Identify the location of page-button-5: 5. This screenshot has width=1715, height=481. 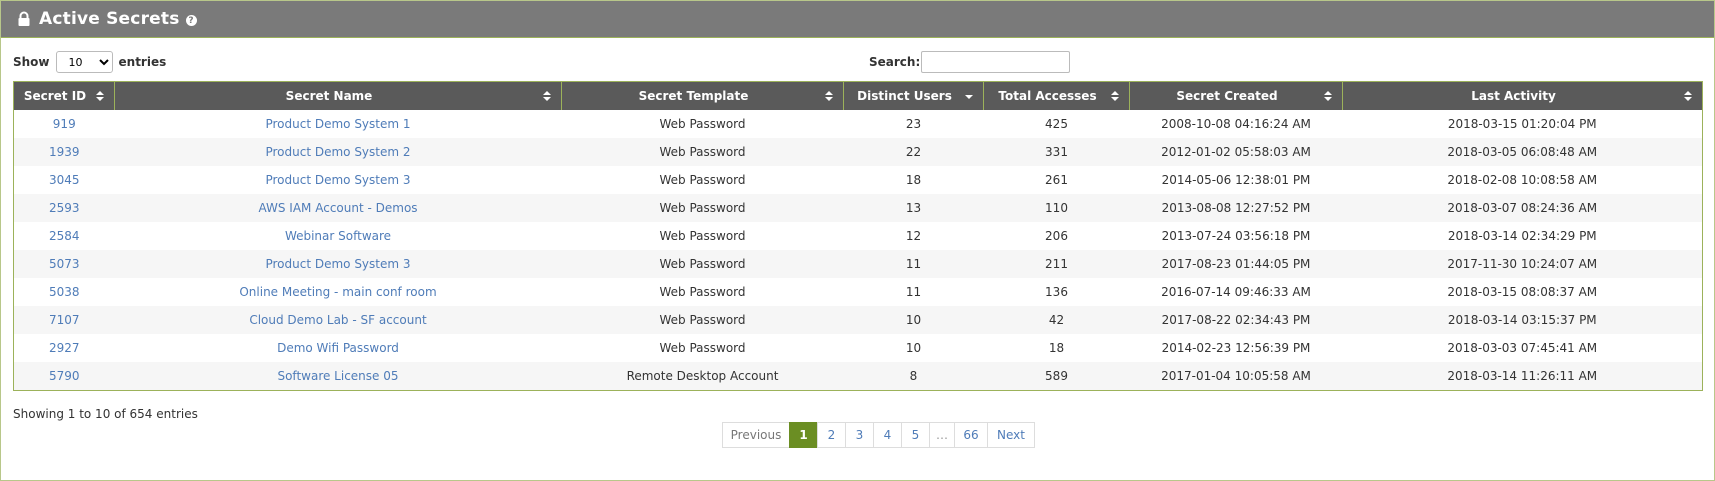
(915, 435).